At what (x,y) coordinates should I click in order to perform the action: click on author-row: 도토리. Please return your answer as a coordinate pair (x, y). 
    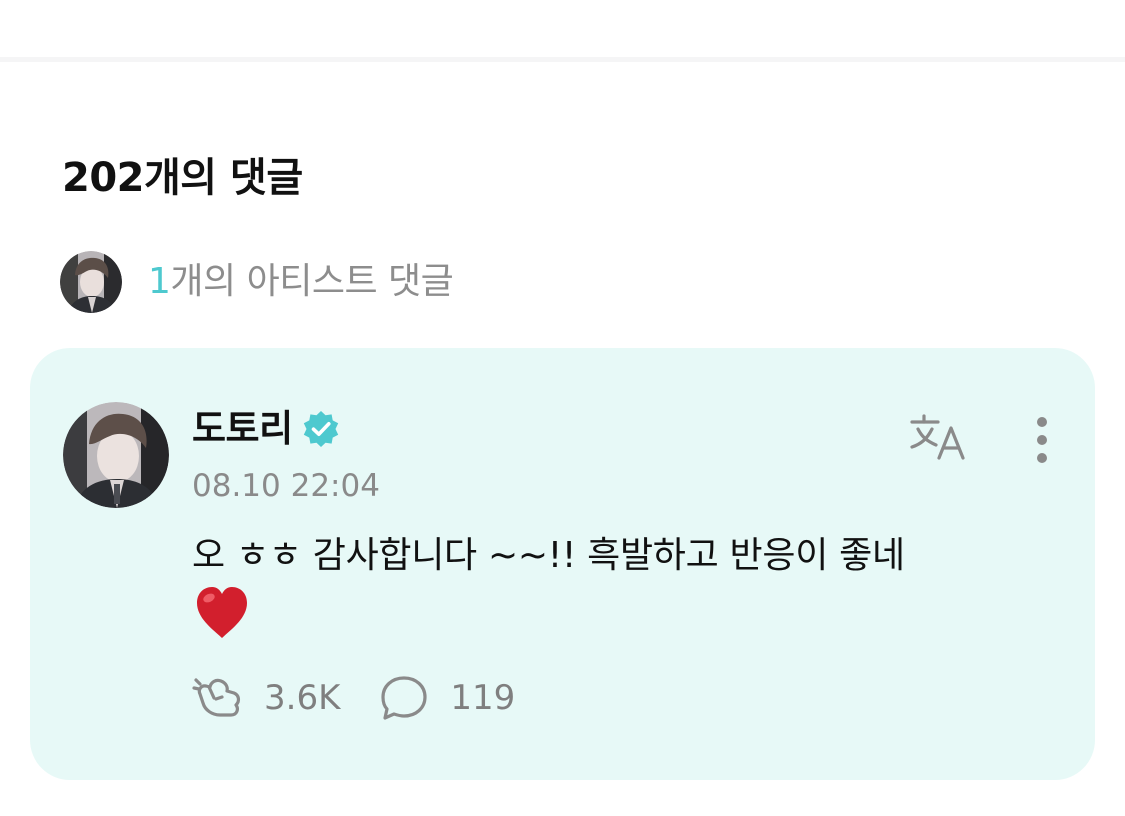
    Looking at the image, I should click on (266, 429).